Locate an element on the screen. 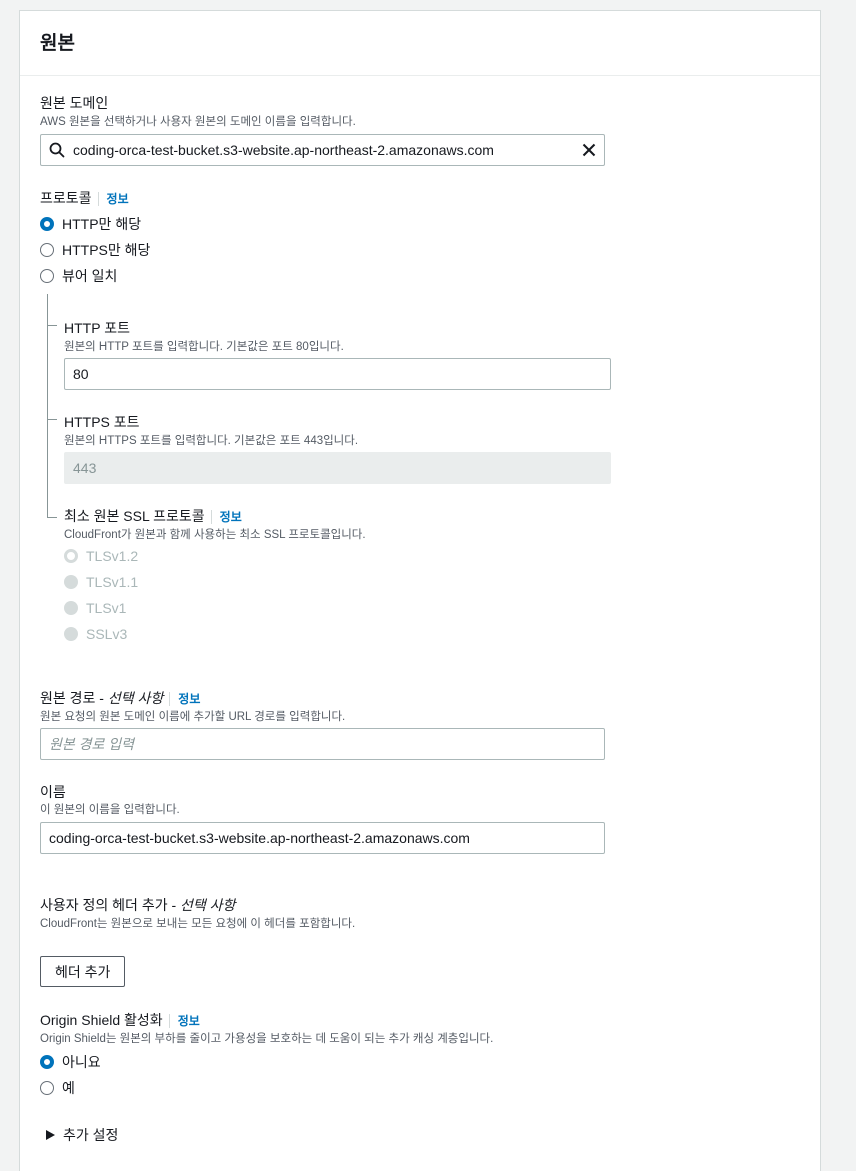 This screenshot has width=856, height=1171. http-port-input: 80 is located at coordinates (337, 374).